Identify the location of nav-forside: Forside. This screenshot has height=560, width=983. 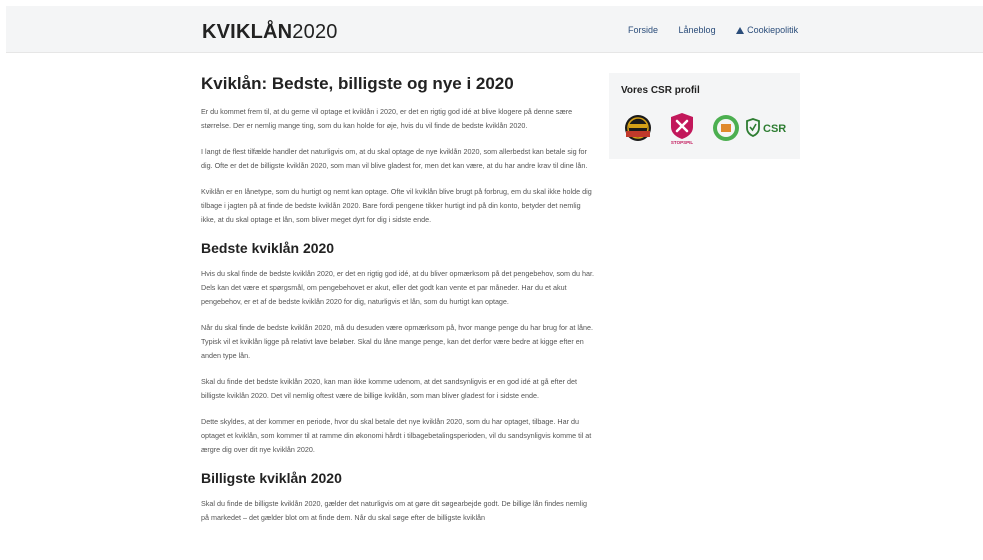
(643, 30).